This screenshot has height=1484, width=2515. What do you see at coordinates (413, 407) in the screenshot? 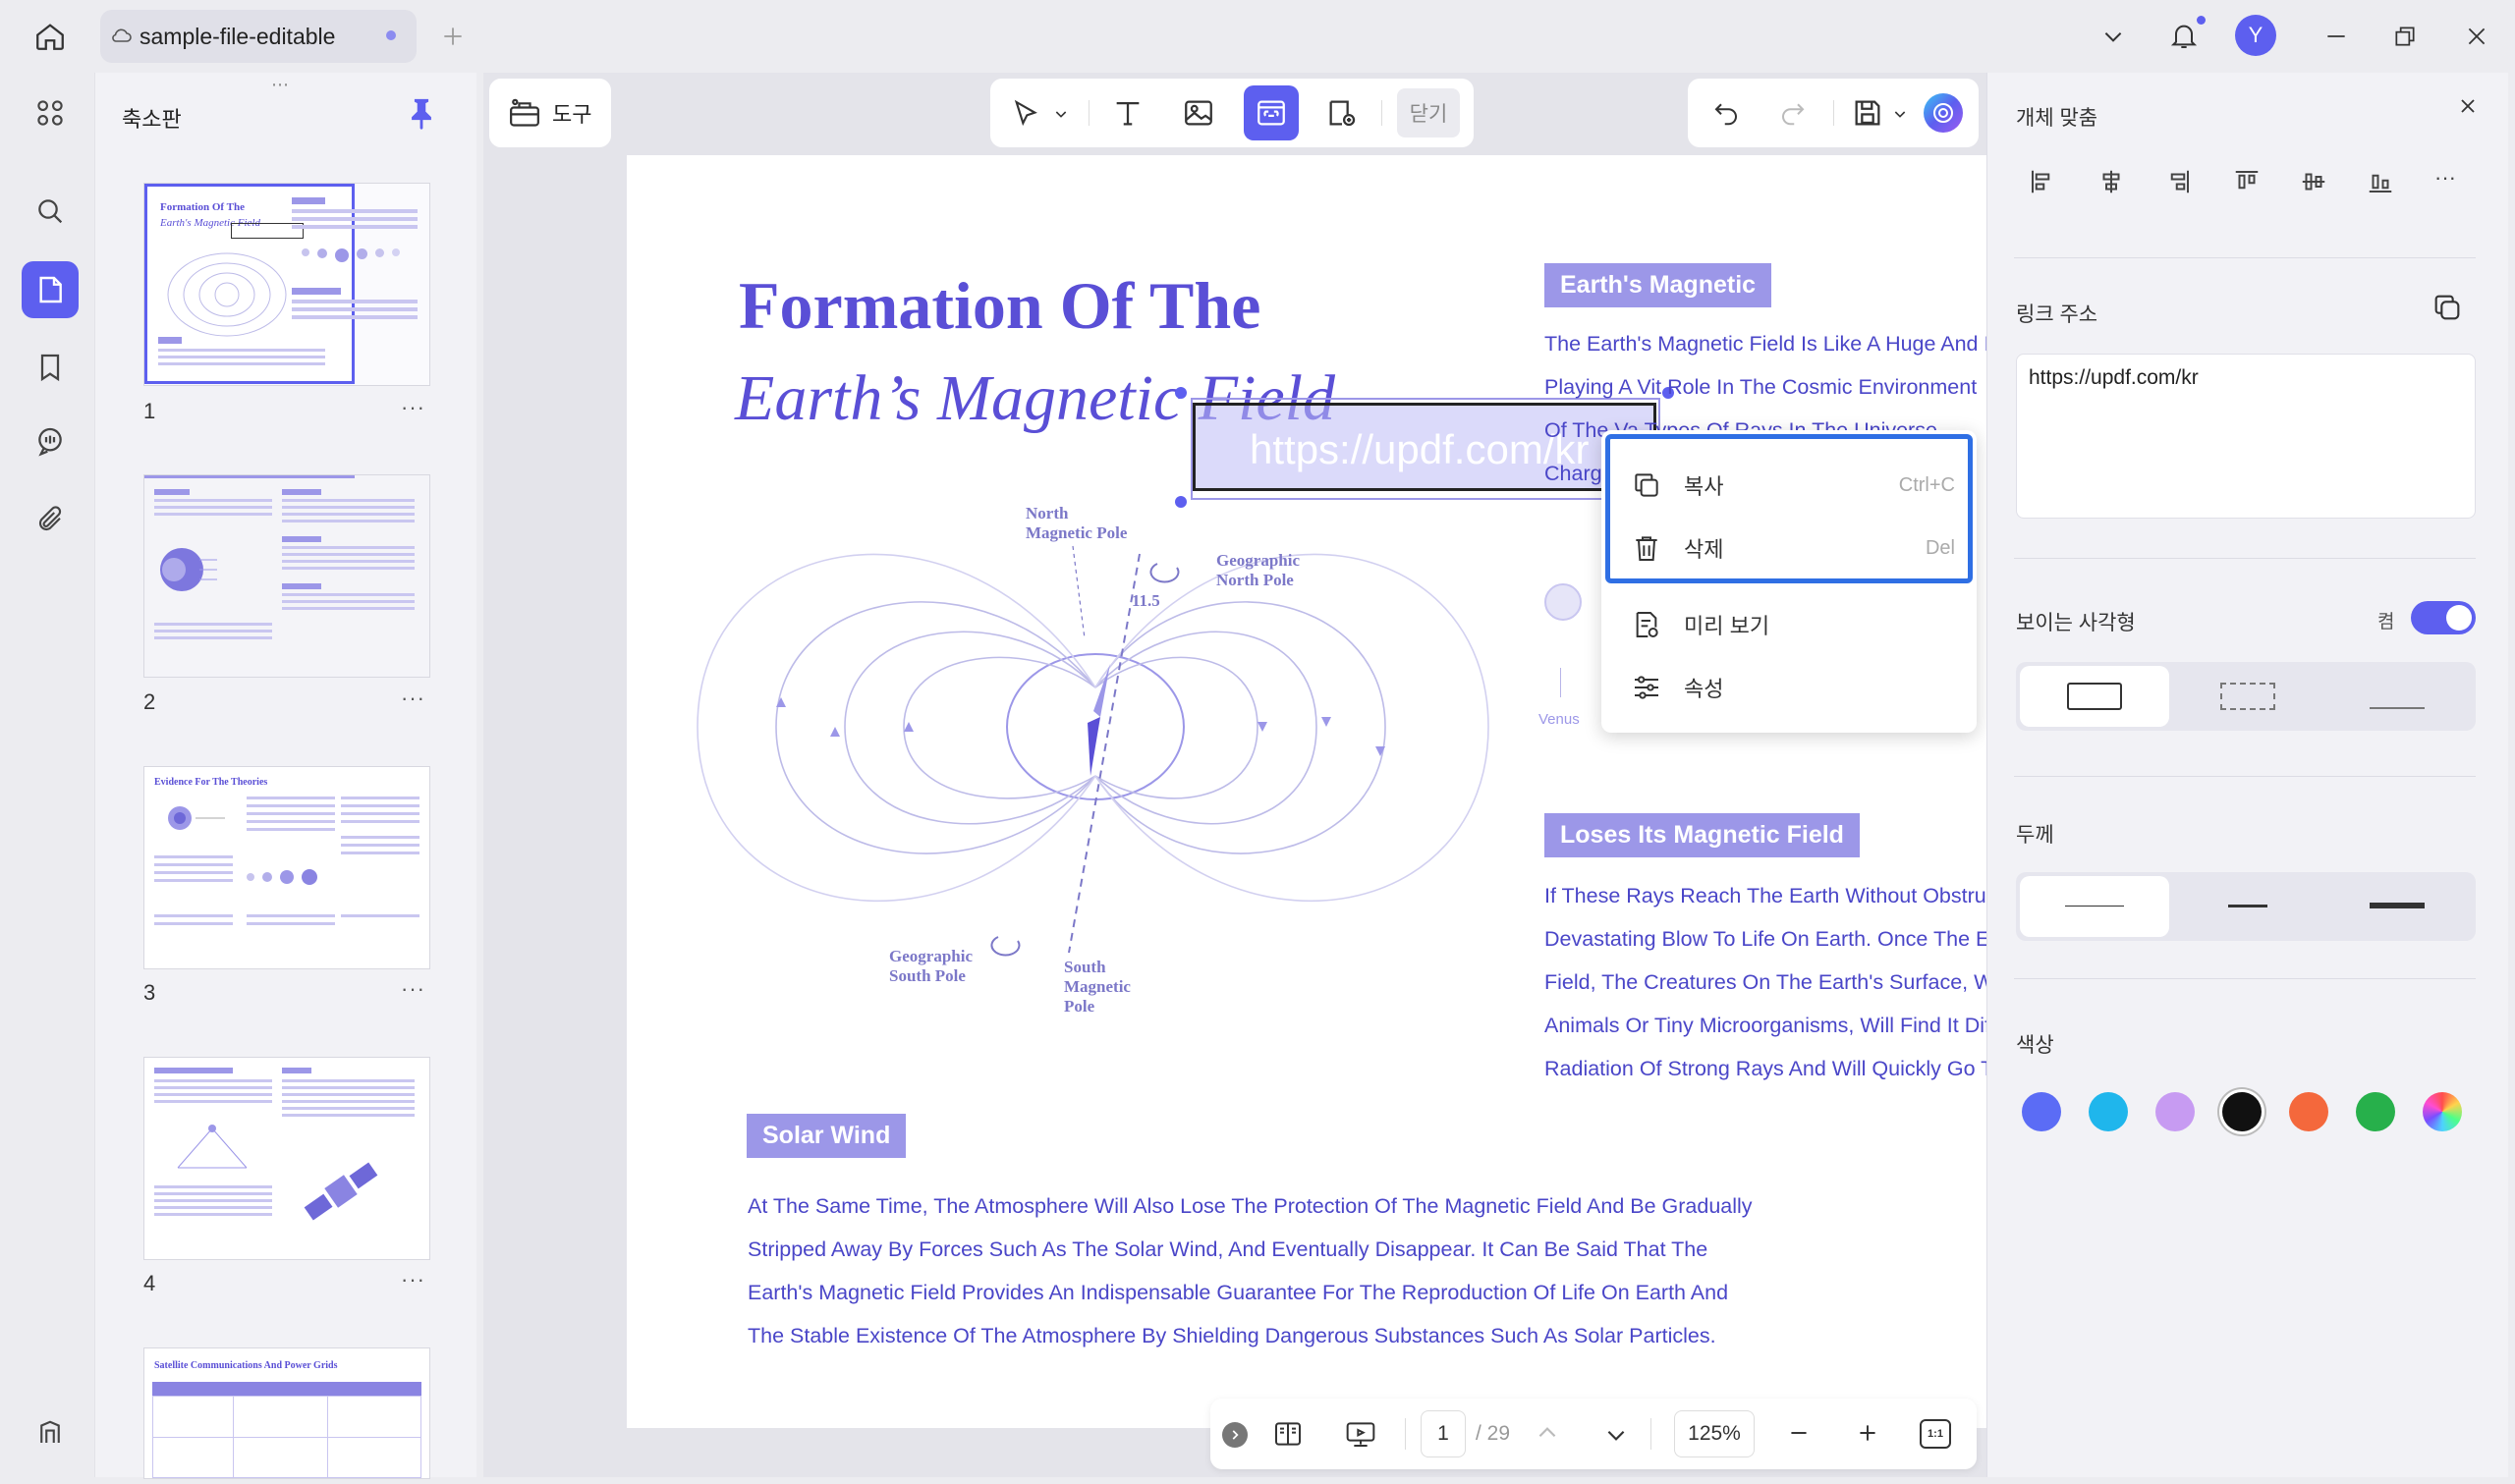
I see `page-more-button-1: ···` at bounding box center [413, 407].